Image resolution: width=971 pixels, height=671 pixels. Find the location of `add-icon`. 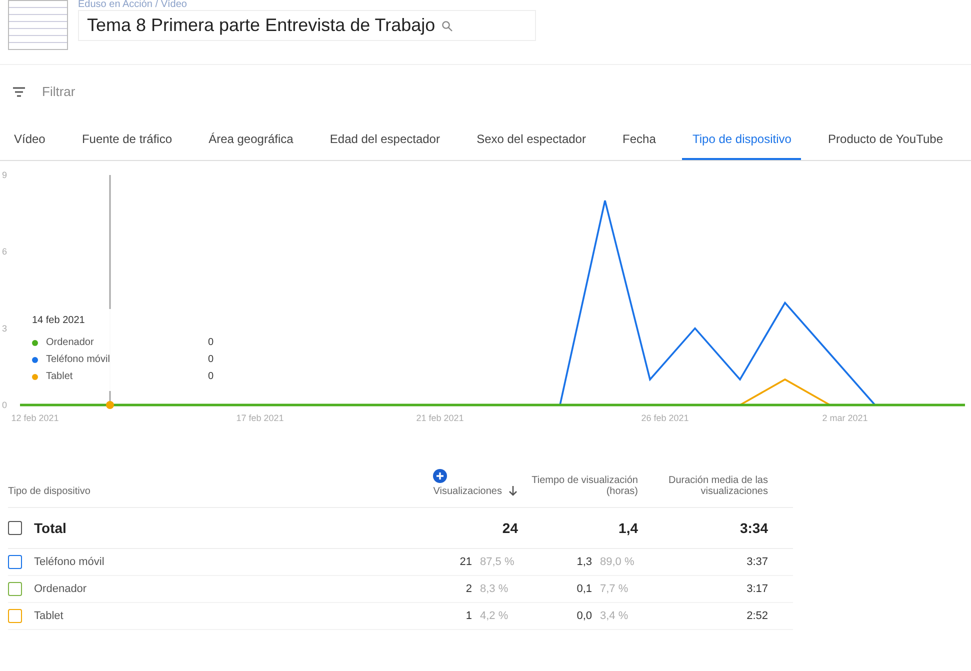

add-icon is located at coordinates (440, 476).